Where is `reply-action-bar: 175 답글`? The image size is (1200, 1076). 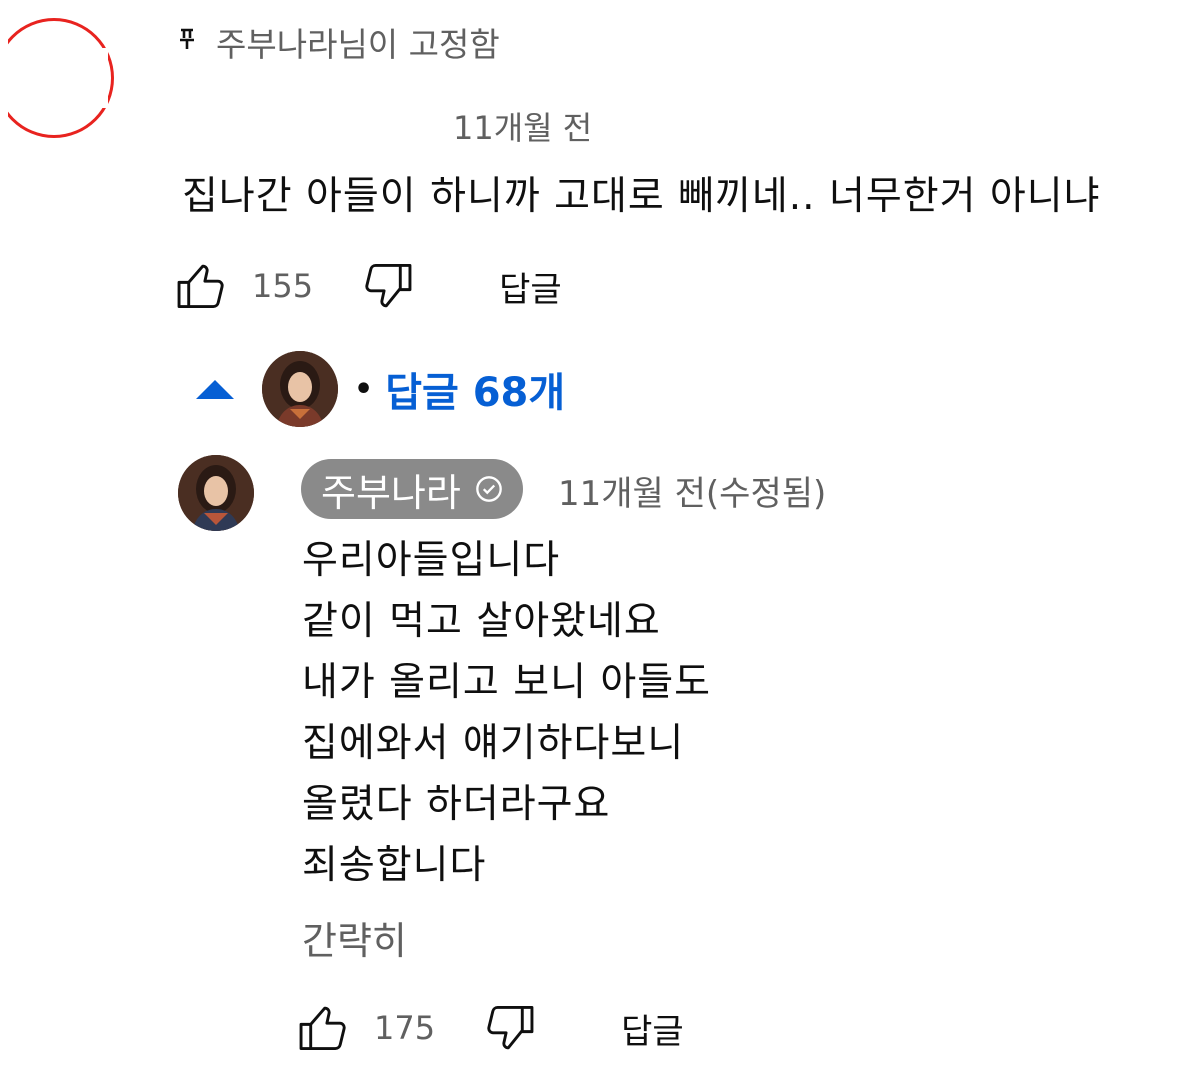
reply-action-bar: 175 답글 is located at coordinates (489, 1028).